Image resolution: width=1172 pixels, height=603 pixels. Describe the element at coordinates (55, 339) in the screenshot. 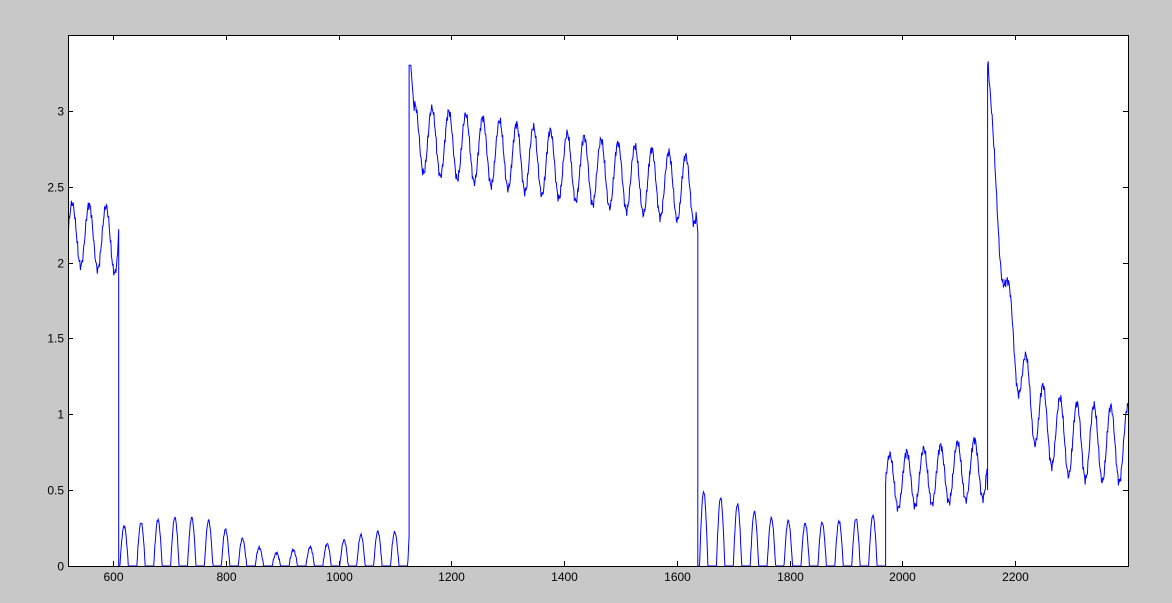

I see `y-tick-label: 1.5` at that location.